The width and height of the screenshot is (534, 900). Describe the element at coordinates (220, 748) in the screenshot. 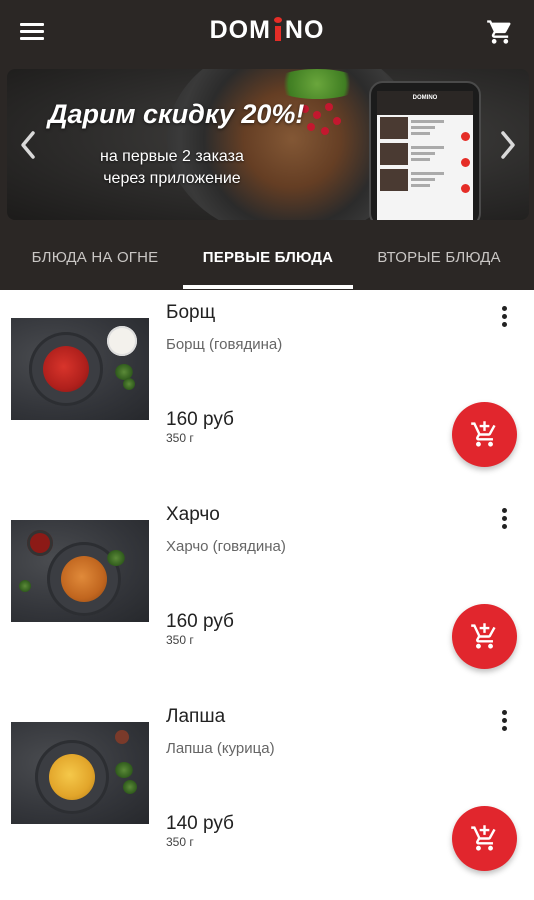

I see `product-description: Лапша (курица)` at that location.